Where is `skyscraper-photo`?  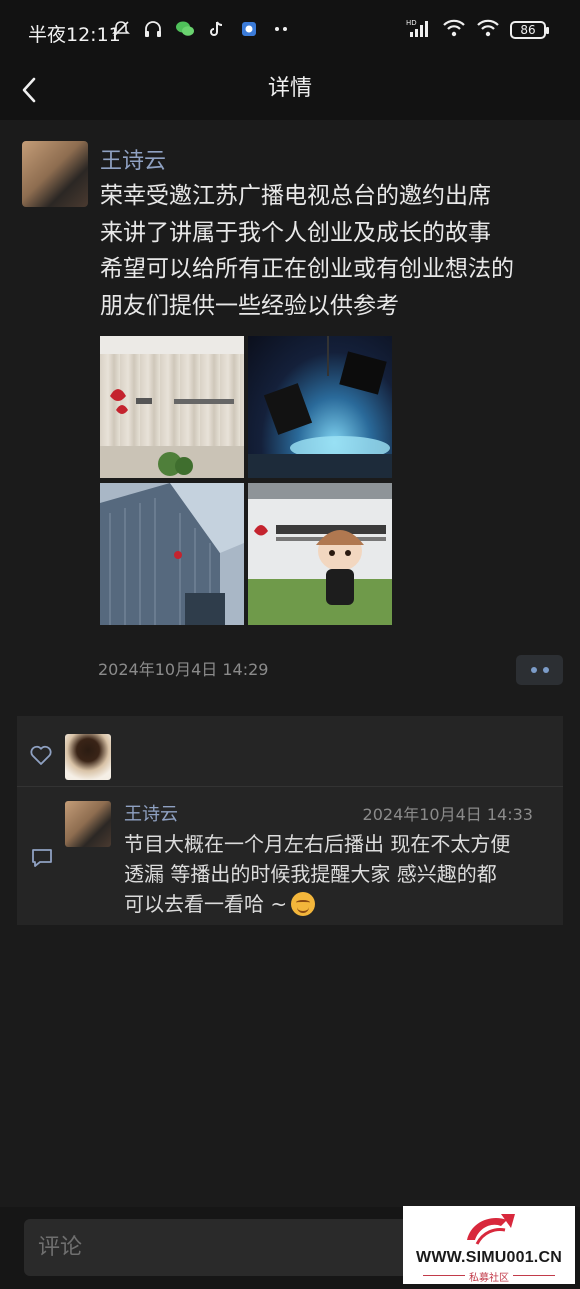
skyscraper-photo is located at coordinates (172, 554).